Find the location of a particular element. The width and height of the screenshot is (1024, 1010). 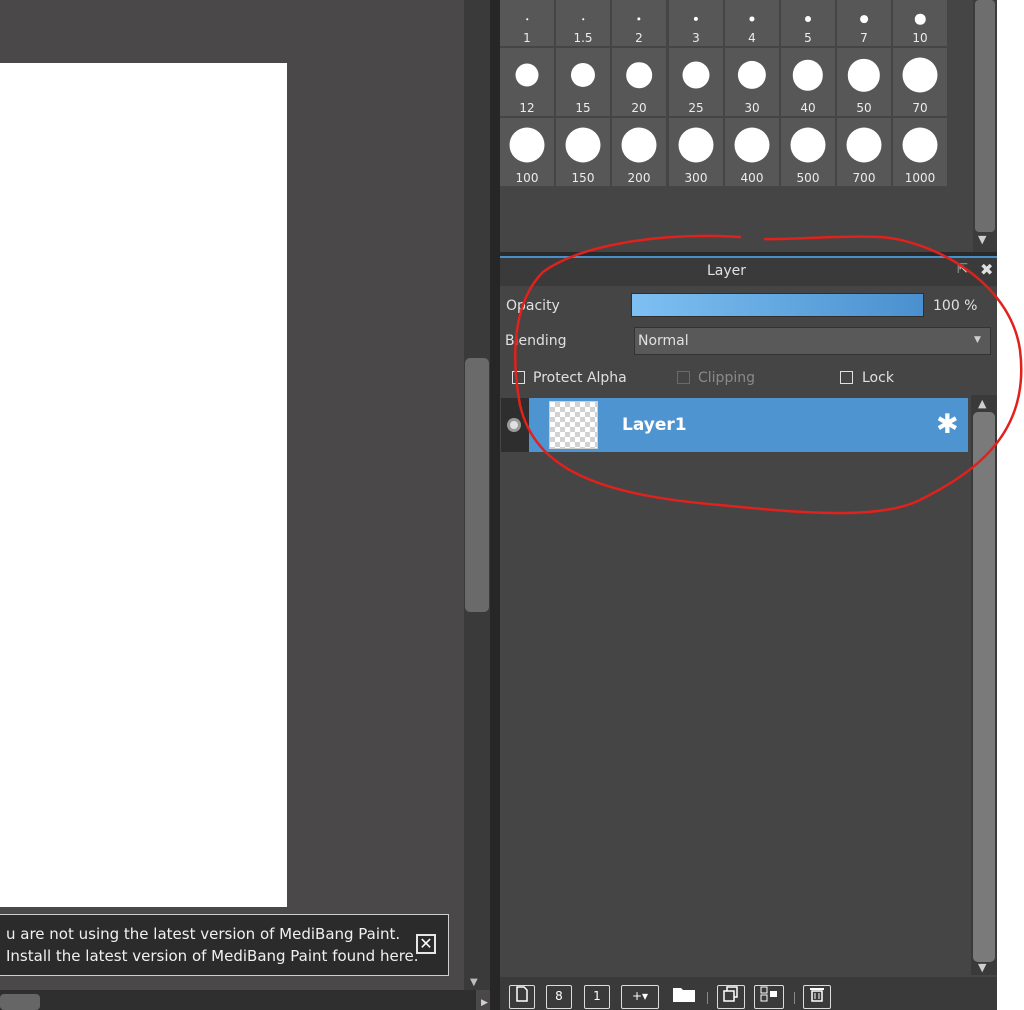

folder-icon is located at coordinates (683, 997).